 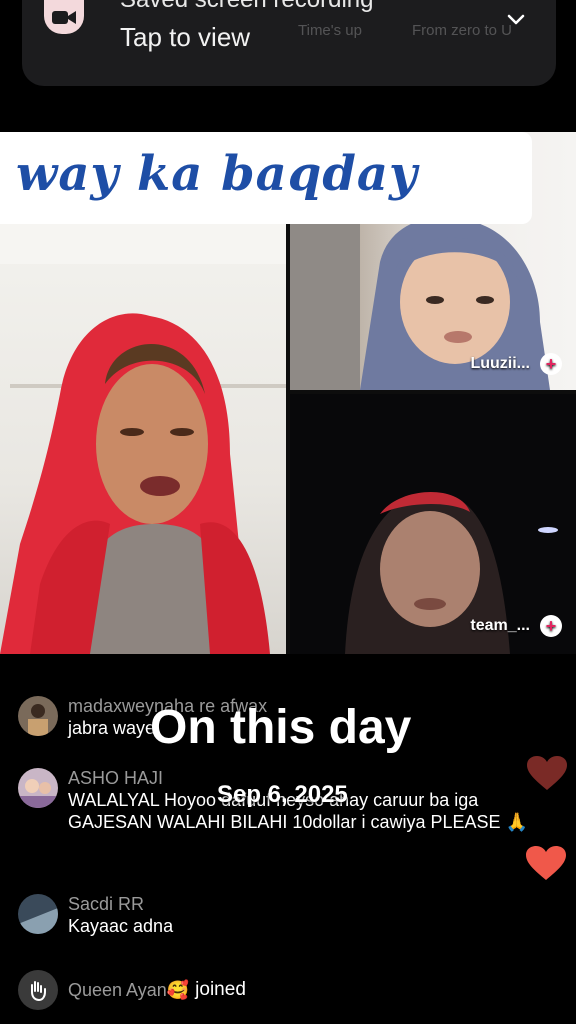 What do you see at coordinates (462, 30) in the screenshot?
I see `ghost-item: From zero to U` at bounding box center [462, 30].